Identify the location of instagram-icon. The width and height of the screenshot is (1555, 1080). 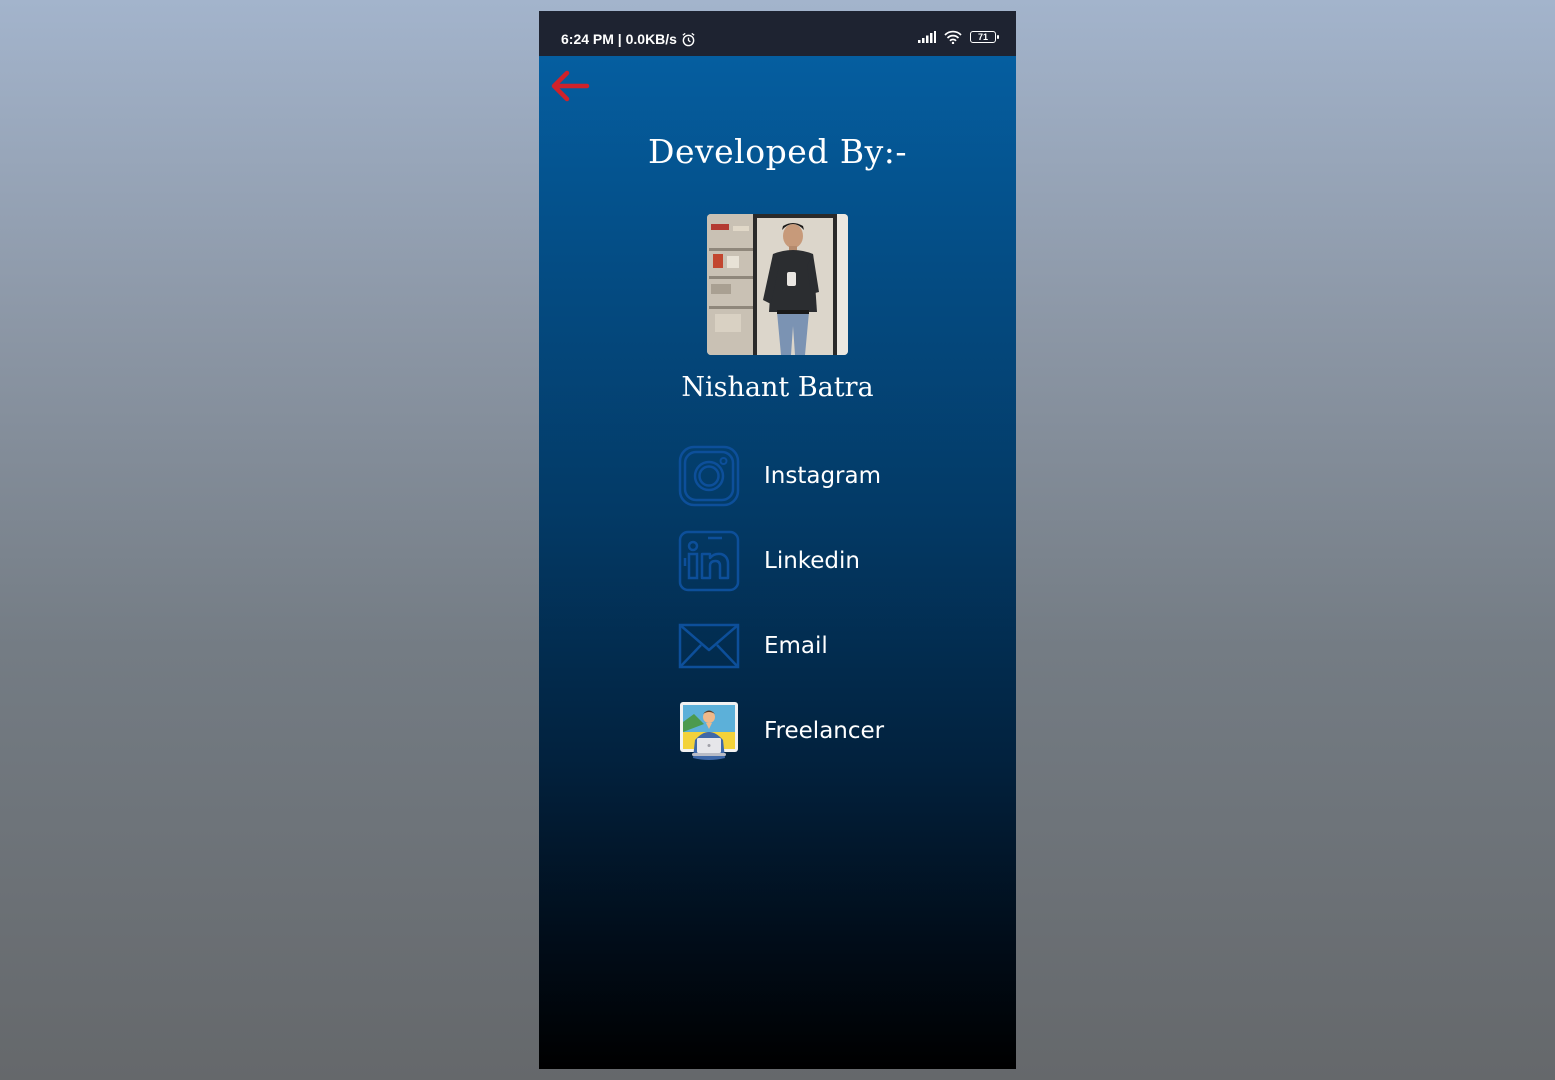
(709, 476).